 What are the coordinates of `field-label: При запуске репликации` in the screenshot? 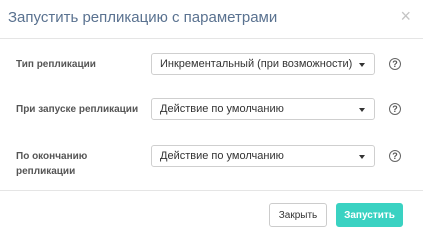 It's located at (77, 109).